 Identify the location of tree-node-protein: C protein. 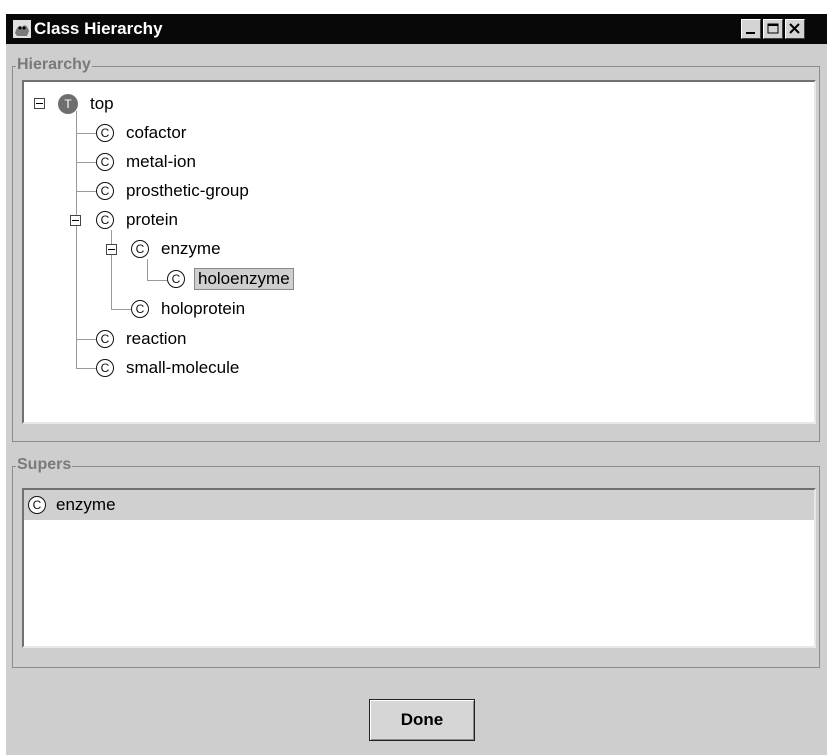
(138, 220).